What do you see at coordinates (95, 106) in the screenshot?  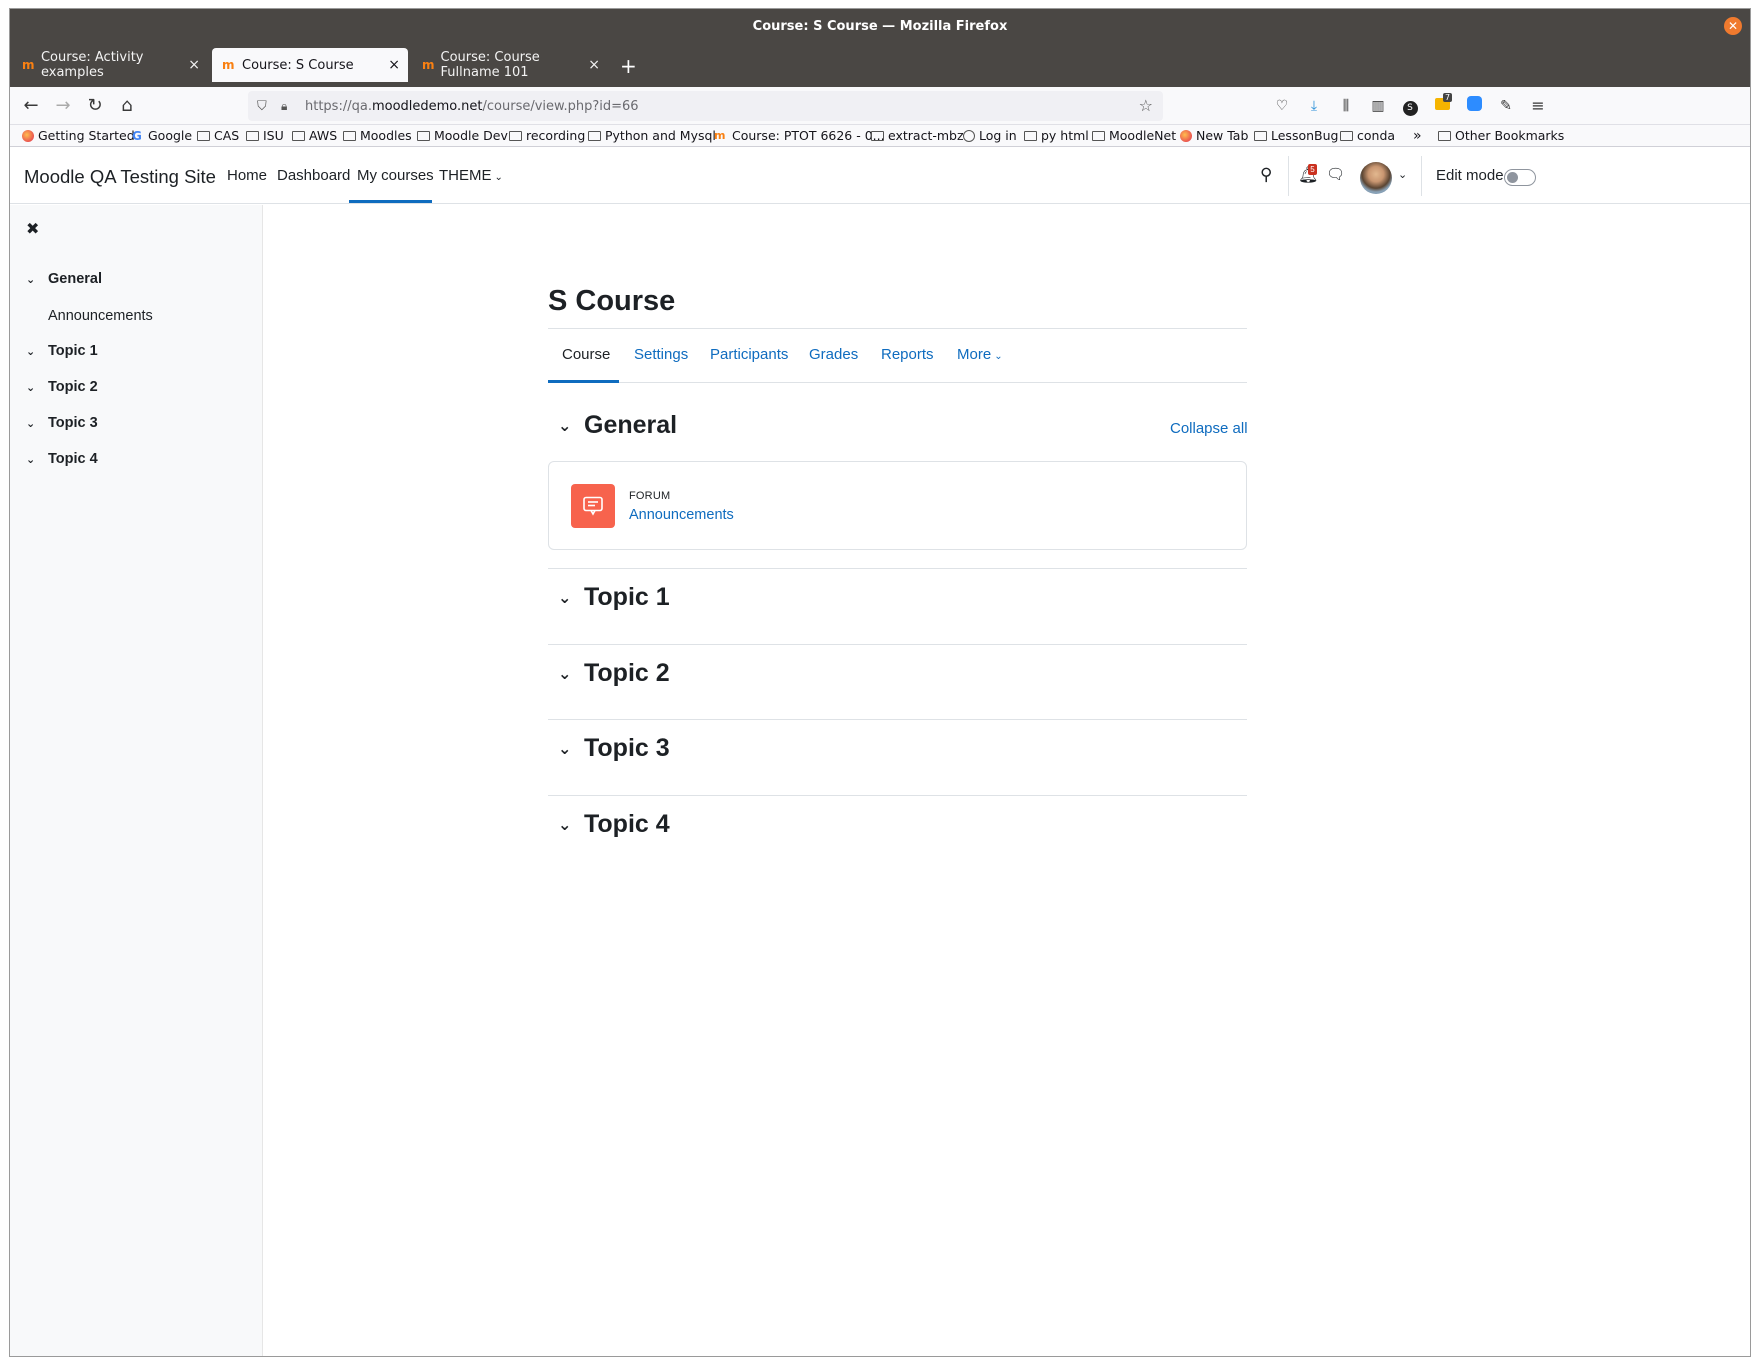 I see `reload-icon: ↻` at bounding box center [95, 106].